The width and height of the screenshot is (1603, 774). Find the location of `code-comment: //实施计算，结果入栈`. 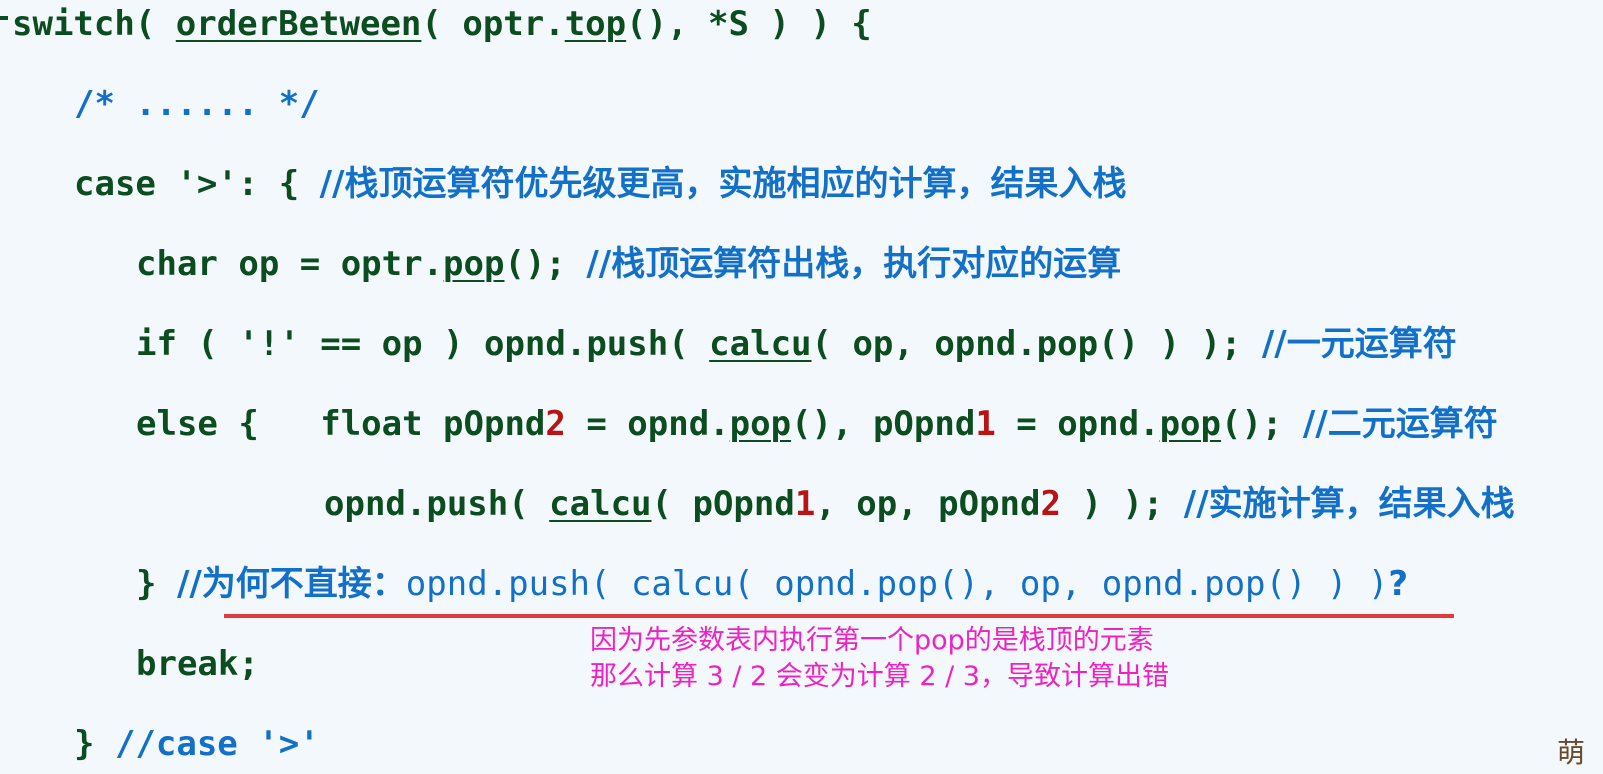

code-comment: //实施计算，结果入栈 is located at coordinates (1349, 504).